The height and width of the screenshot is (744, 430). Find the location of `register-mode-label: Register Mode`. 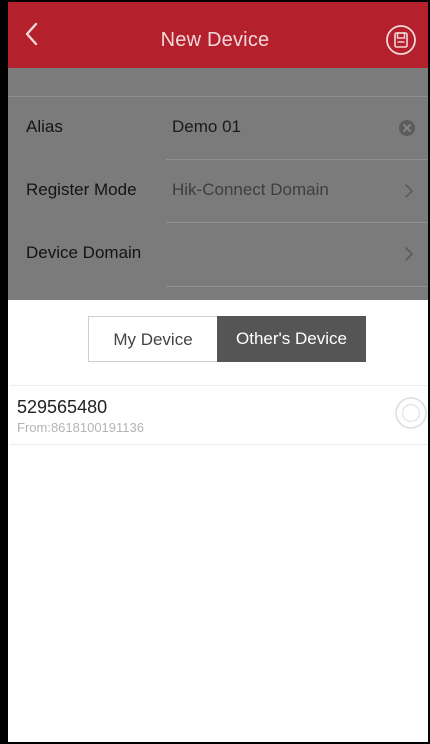

register-mode-label: Register Mode is located at coordinates (81, 189).